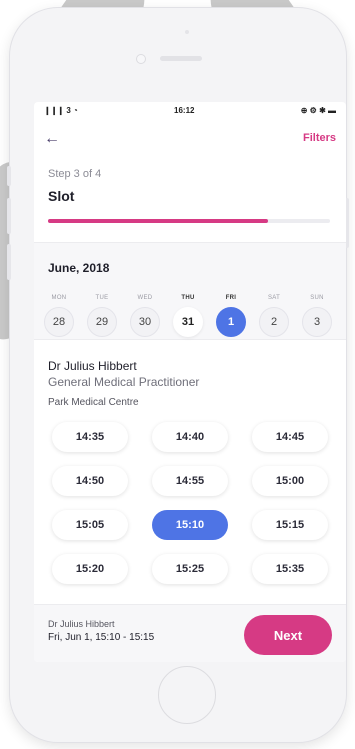 This screenshot has height=749, width=355. Describe the element at coordinates (190, 481) in the screenshot. I see `time-slot-button: 14:55` at that location.